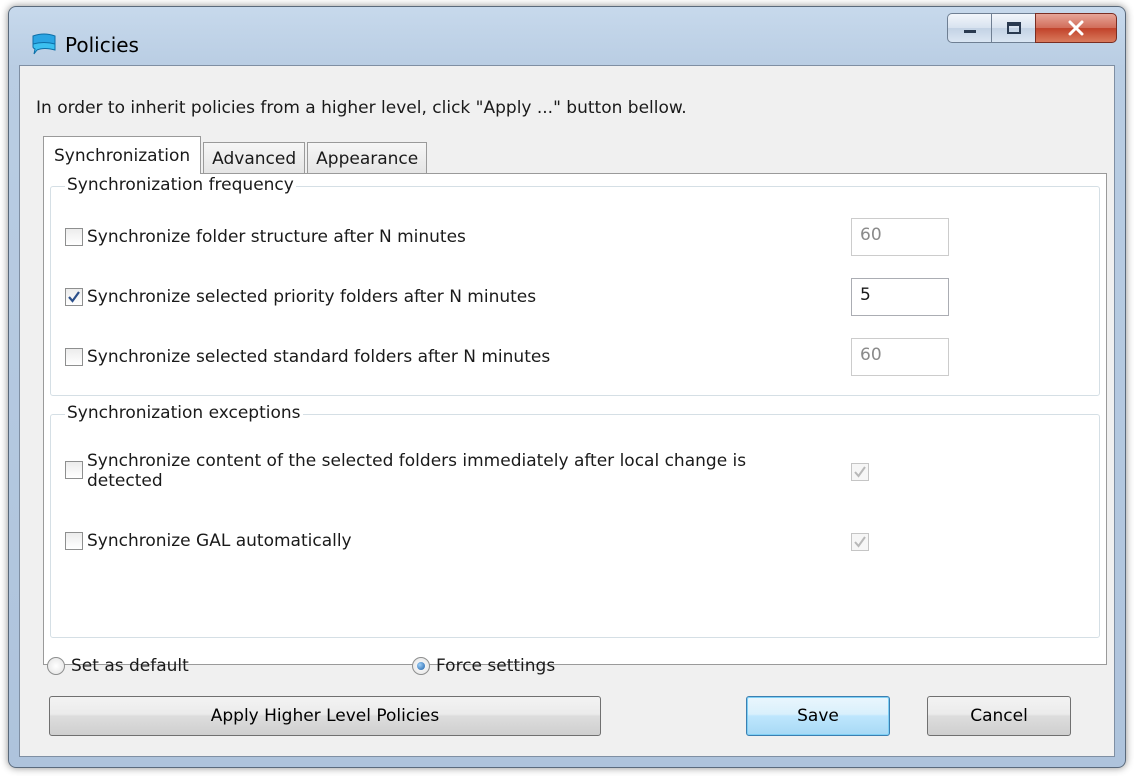 Image resolution: width=1134 pixels, height=776 pixels. What do you see at coordinates (496, 666) in the screenshot?
I see `force-settings-label: Force settings` at bounding box center [496, 666].